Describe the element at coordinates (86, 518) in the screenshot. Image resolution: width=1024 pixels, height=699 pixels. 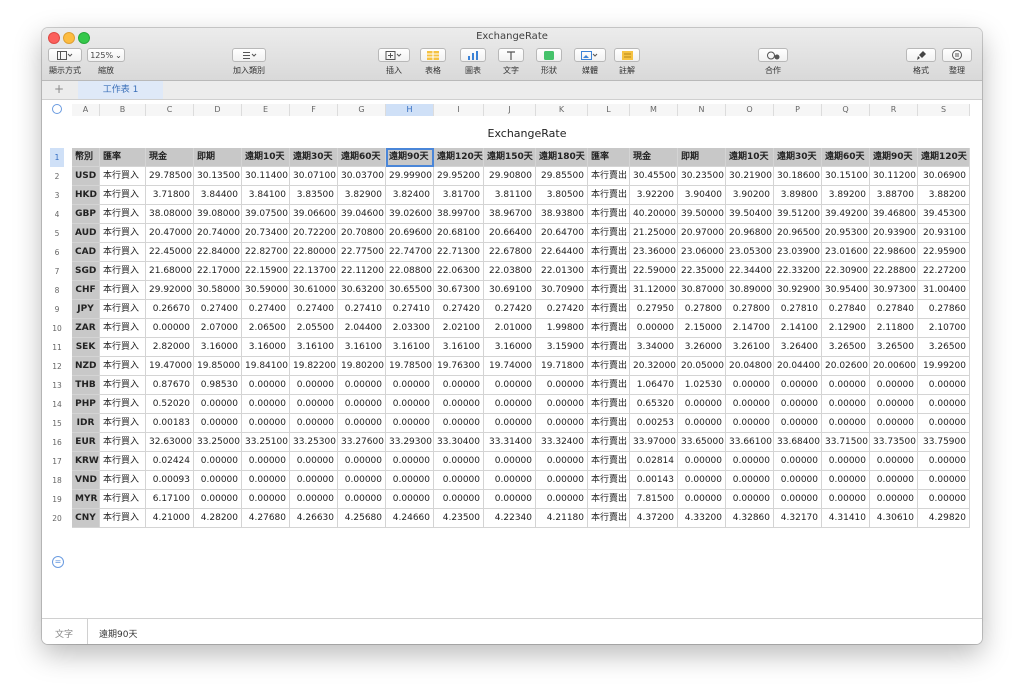
I see `currency-code-cell: CNY` at that location.